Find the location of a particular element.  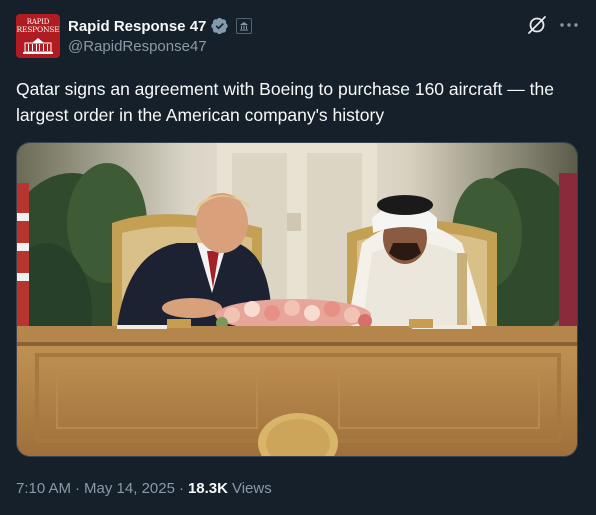

views-label: Views is located at coordinates (251, 488).